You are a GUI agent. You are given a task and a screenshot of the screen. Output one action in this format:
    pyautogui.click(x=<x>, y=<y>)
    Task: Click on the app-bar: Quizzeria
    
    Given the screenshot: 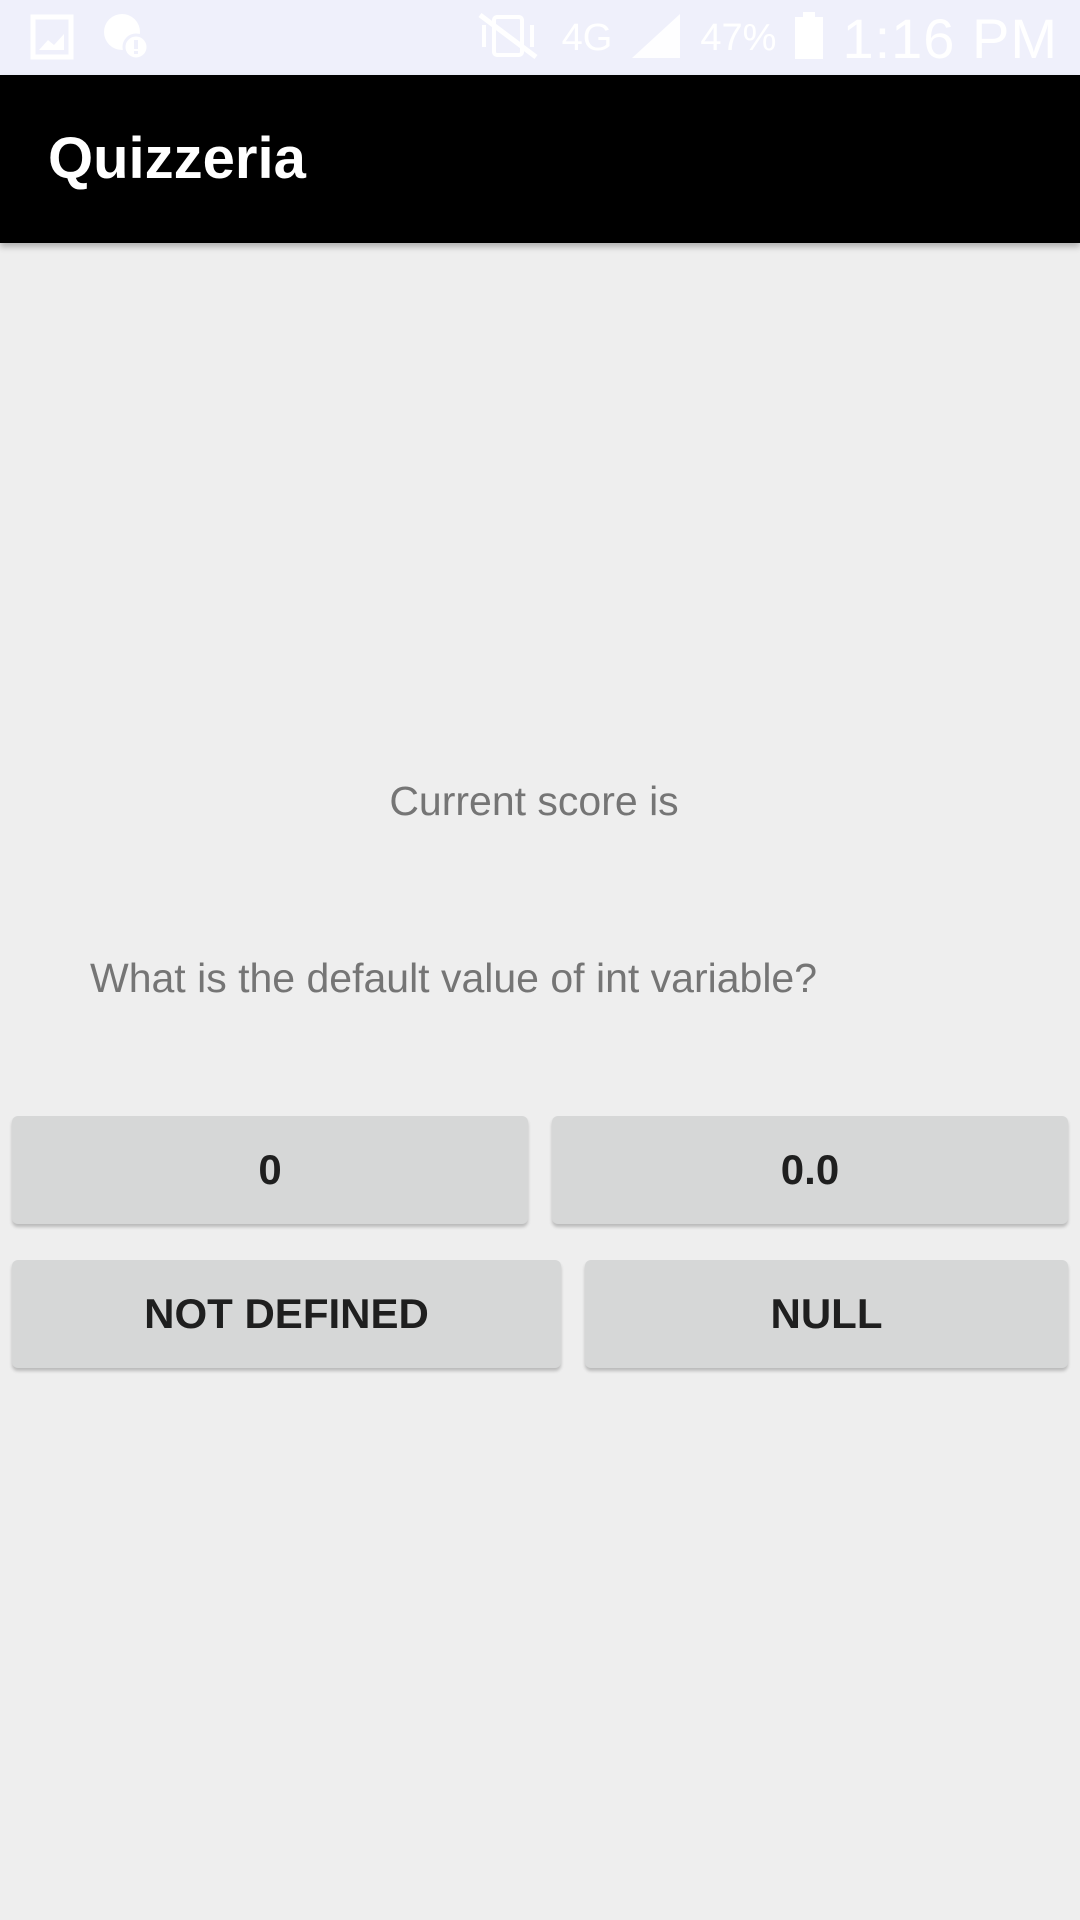 What is the action you would take?
    pyautogui.click(x=540, y=159)
    